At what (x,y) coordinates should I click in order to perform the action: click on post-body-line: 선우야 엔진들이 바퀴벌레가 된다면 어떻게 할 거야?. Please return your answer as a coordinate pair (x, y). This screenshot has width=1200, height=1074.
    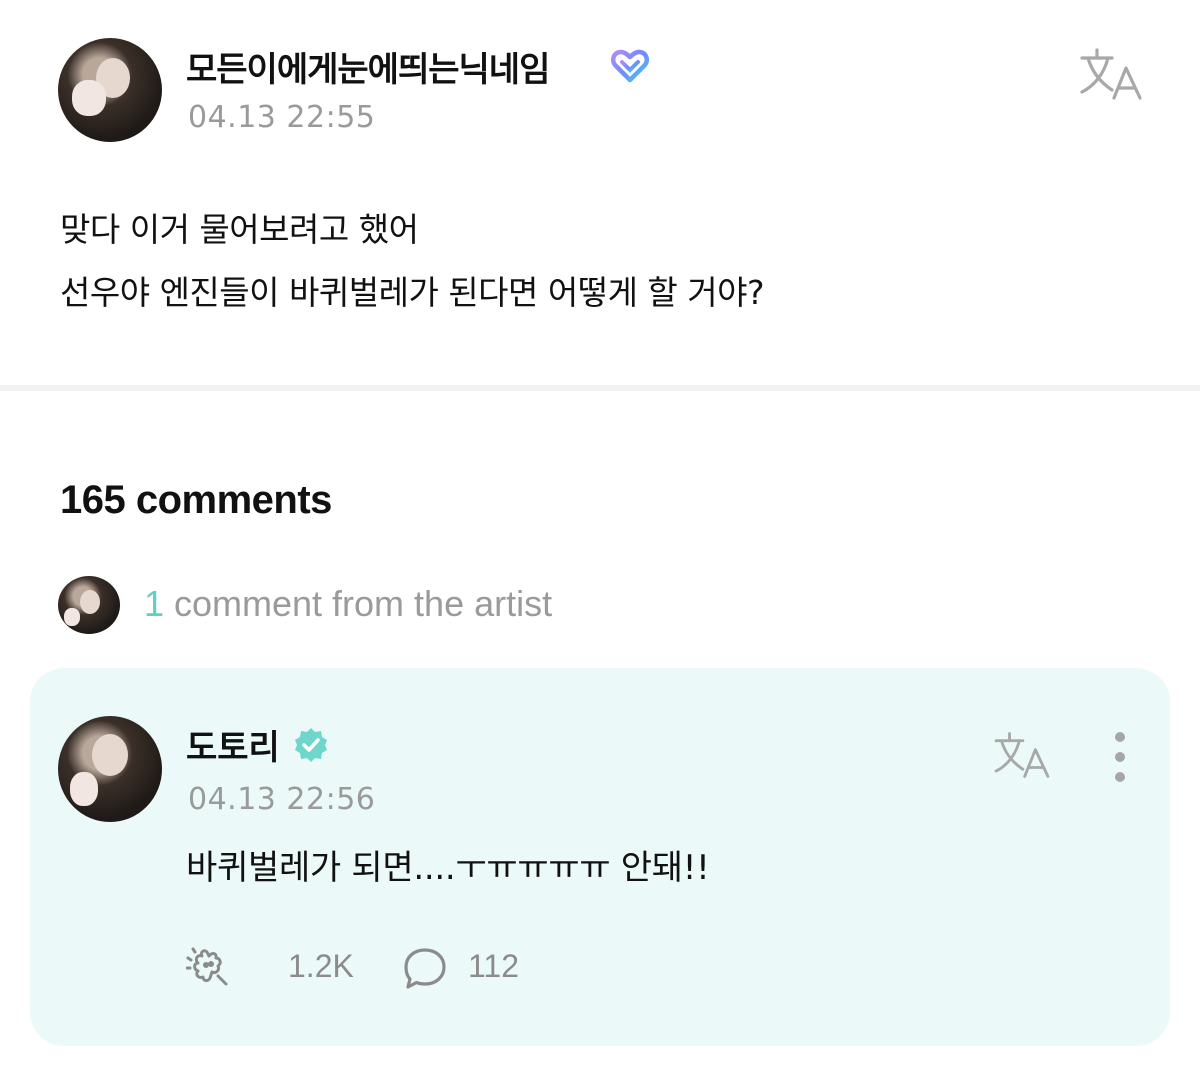
    Looking at the image, I should click on (412, 292).